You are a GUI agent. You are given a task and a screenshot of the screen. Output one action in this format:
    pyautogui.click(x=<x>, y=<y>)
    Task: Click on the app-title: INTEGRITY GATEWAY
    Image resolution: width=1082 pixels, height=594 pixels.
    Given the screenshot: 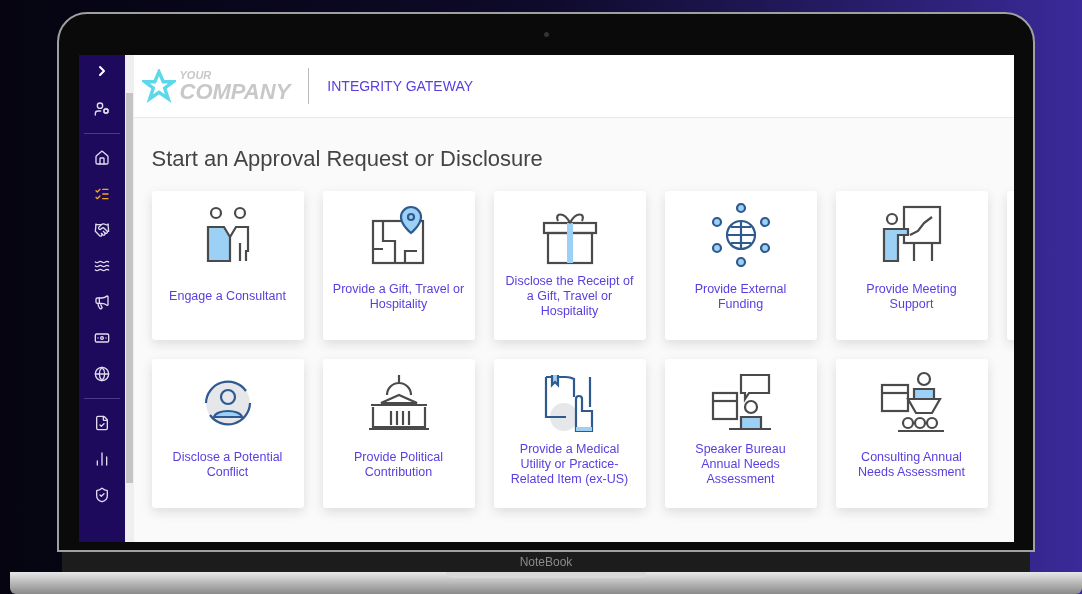 What is the action you would take?
    pyautogui.click(x=400, y=86)
    